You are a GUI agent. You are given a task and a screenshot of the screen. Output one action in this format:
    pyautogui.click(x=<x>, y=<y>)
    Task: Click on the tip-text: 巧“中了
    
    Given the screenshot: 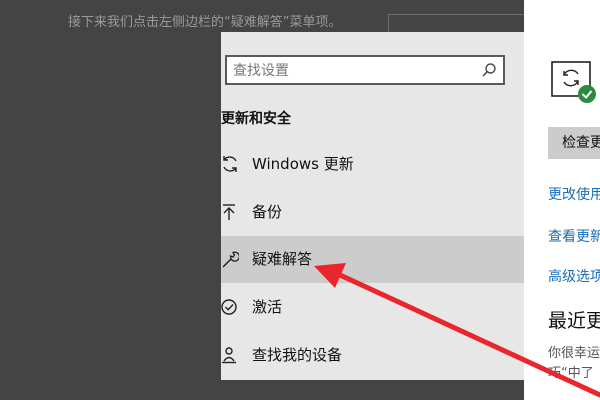 What is the action you would take?
    pyautogui.click(x=571, y=373)
    